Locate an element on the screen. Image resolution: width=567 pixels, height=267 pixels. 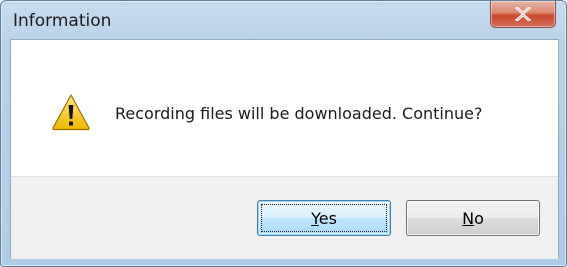
no-button: No is located at coordinates (473, 218).